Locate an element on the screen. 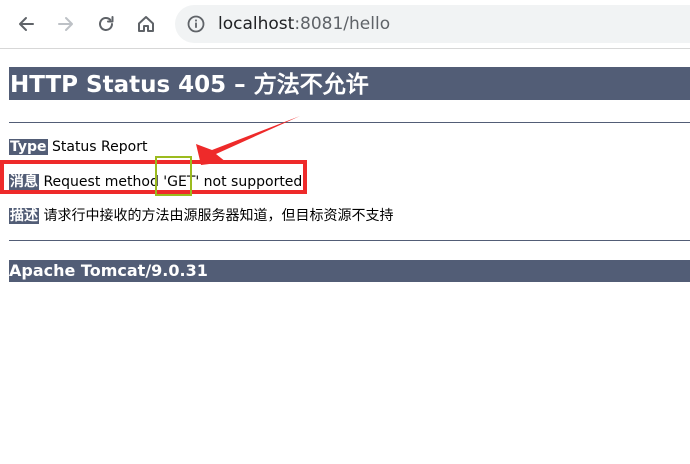  address-bar: localhost:8081/hello is located at coordinates (432, 24).